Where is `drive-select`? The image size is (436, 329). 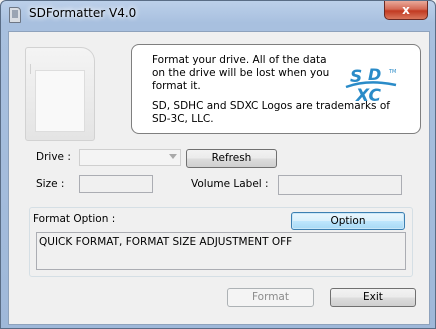 drive-select is located at coordinates (130, 157).